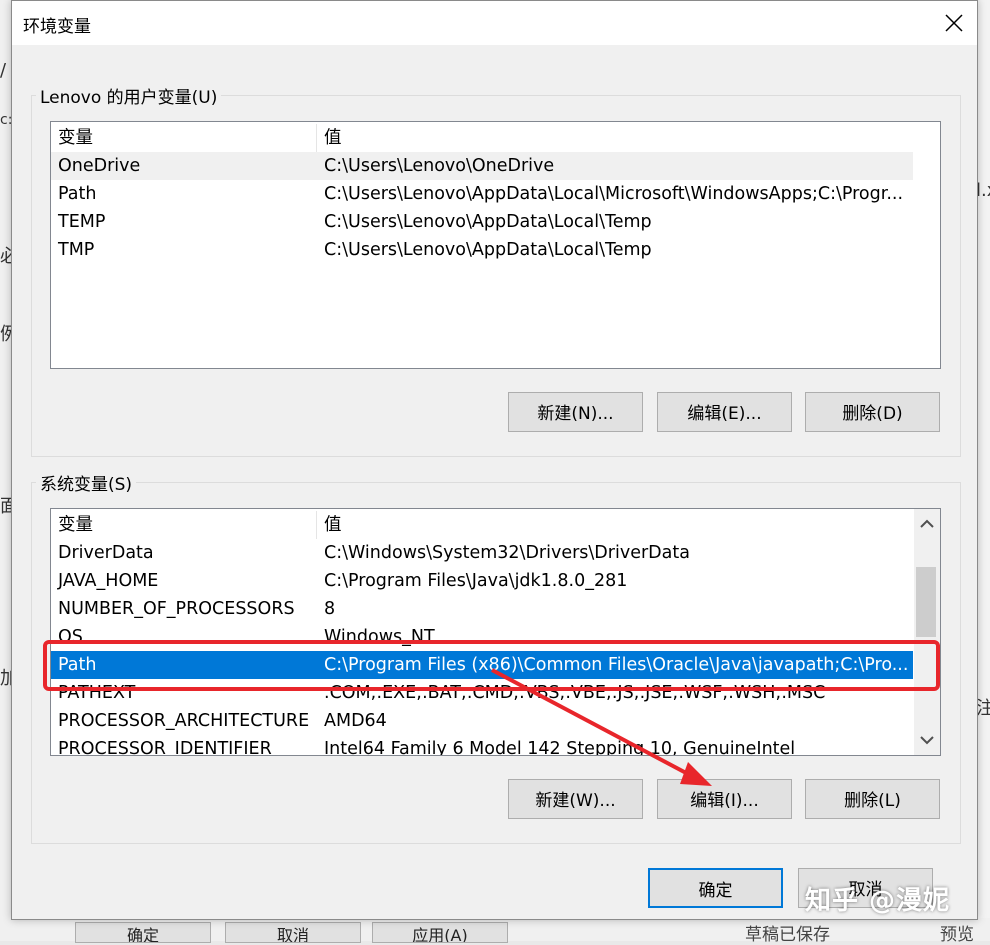  I want to click on watermark-text: 知乎 @漫妮, so click(878, 901).